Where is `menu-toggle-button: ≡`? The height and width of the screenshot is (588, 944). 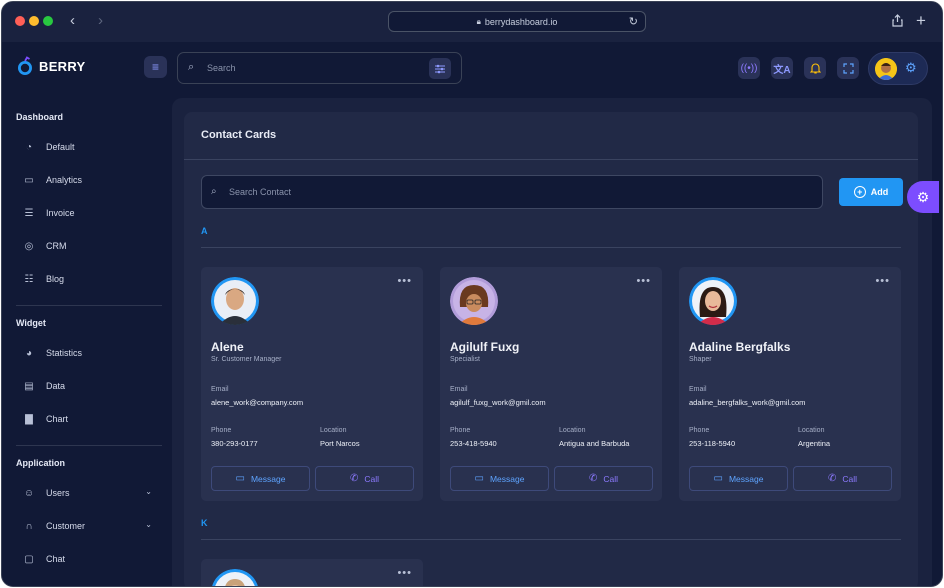 menu-toggle-button: ≡ is located at coordinates (155, 67).